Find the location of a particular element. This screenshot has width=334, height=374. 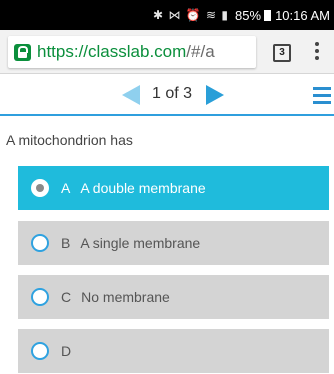

tab-switcher-button: 3 is located at coordinates (282, 53).